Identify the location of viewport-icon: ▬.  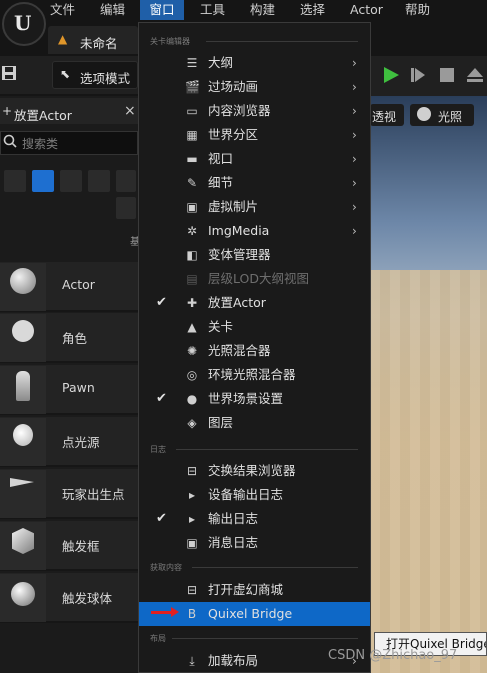
(192, 159).